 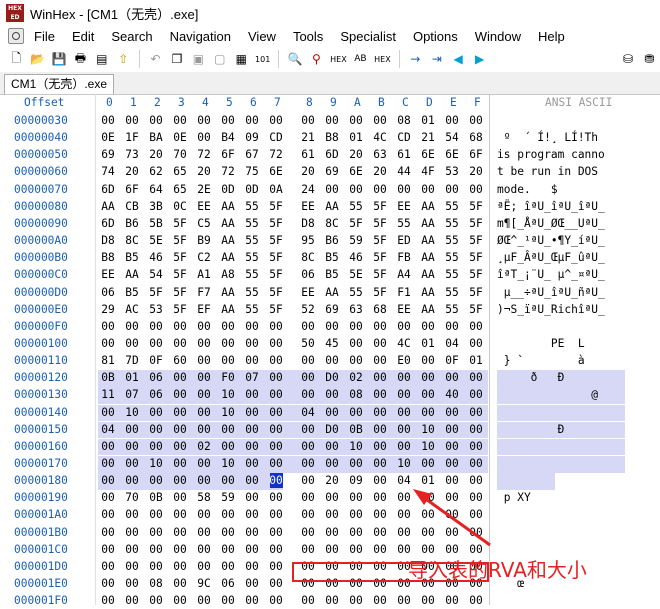 I want to click on cut-icon: ▢, so click(x=219, y=59).